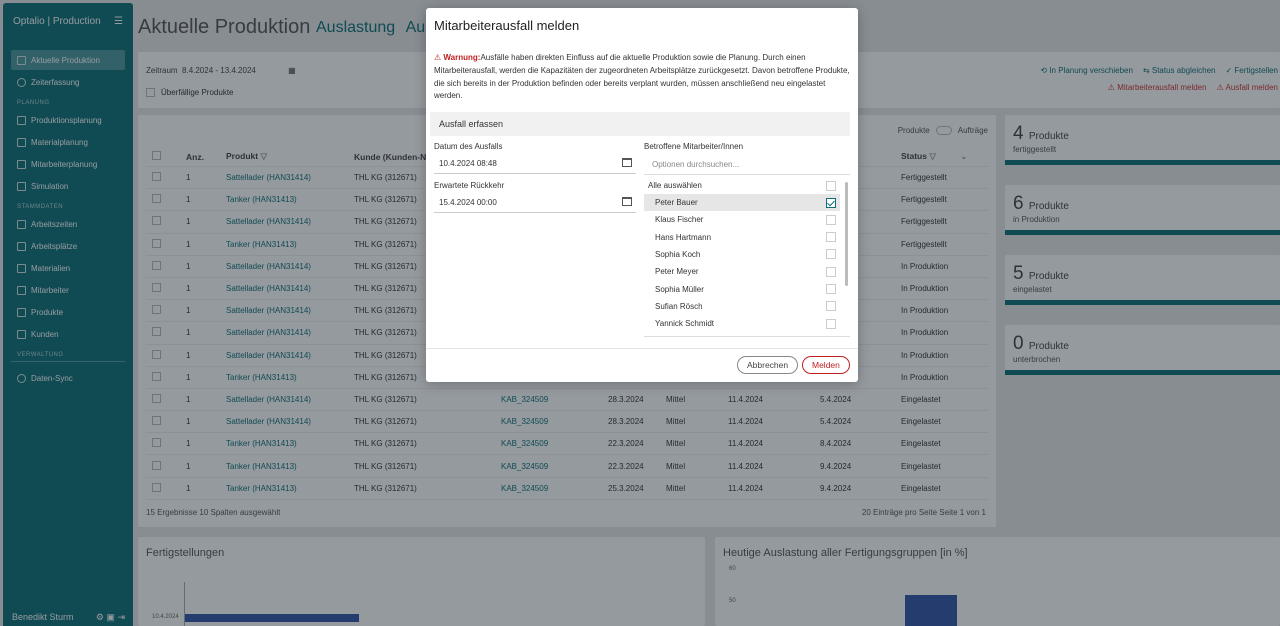 The image size is (1280, 626). What do you see at coordinates (742, 237) in the screenshot?
I see `employee-option: Hans Hartmann` at bounding box center [742, 237].